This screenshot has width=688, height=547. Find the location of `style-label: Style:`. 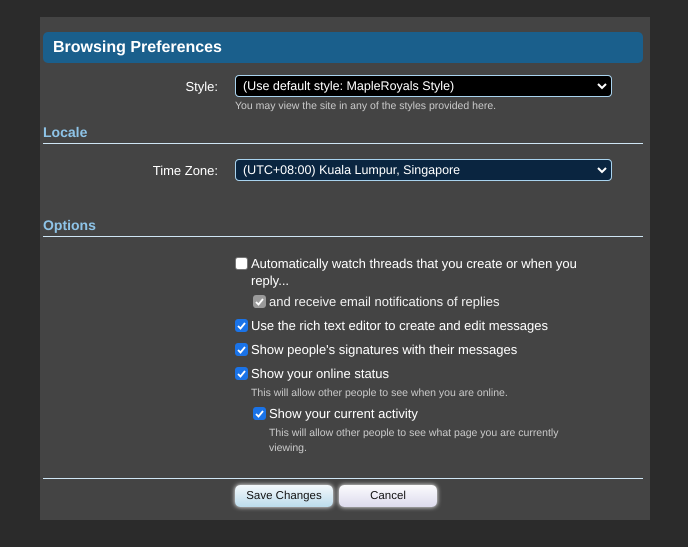

style-label: Style: is located at coordinates (201, 86).